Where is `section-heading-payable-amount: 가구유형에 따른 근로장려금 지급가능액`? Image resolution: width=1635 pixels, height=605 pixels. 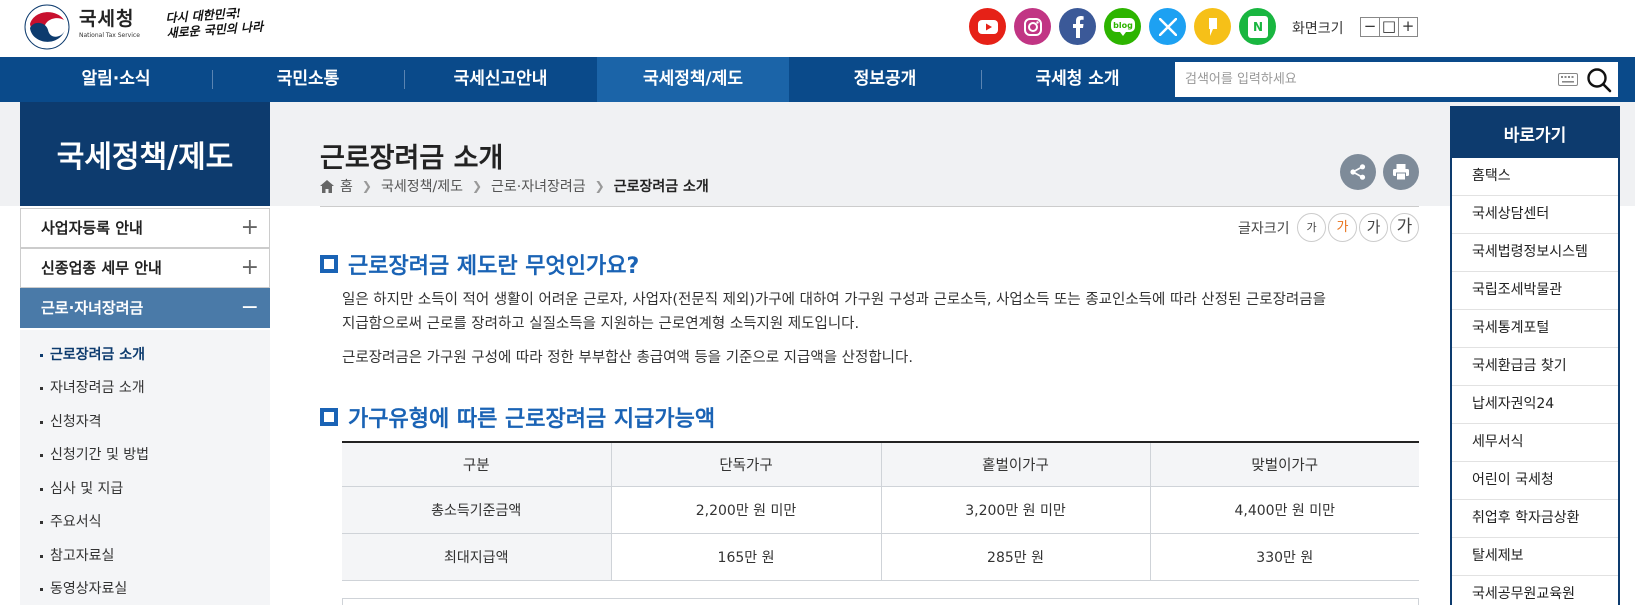
section-heading-payable-amount: 가구유형에 따른 근로장려금 지급가능액 is located at coordinates (517, 417).